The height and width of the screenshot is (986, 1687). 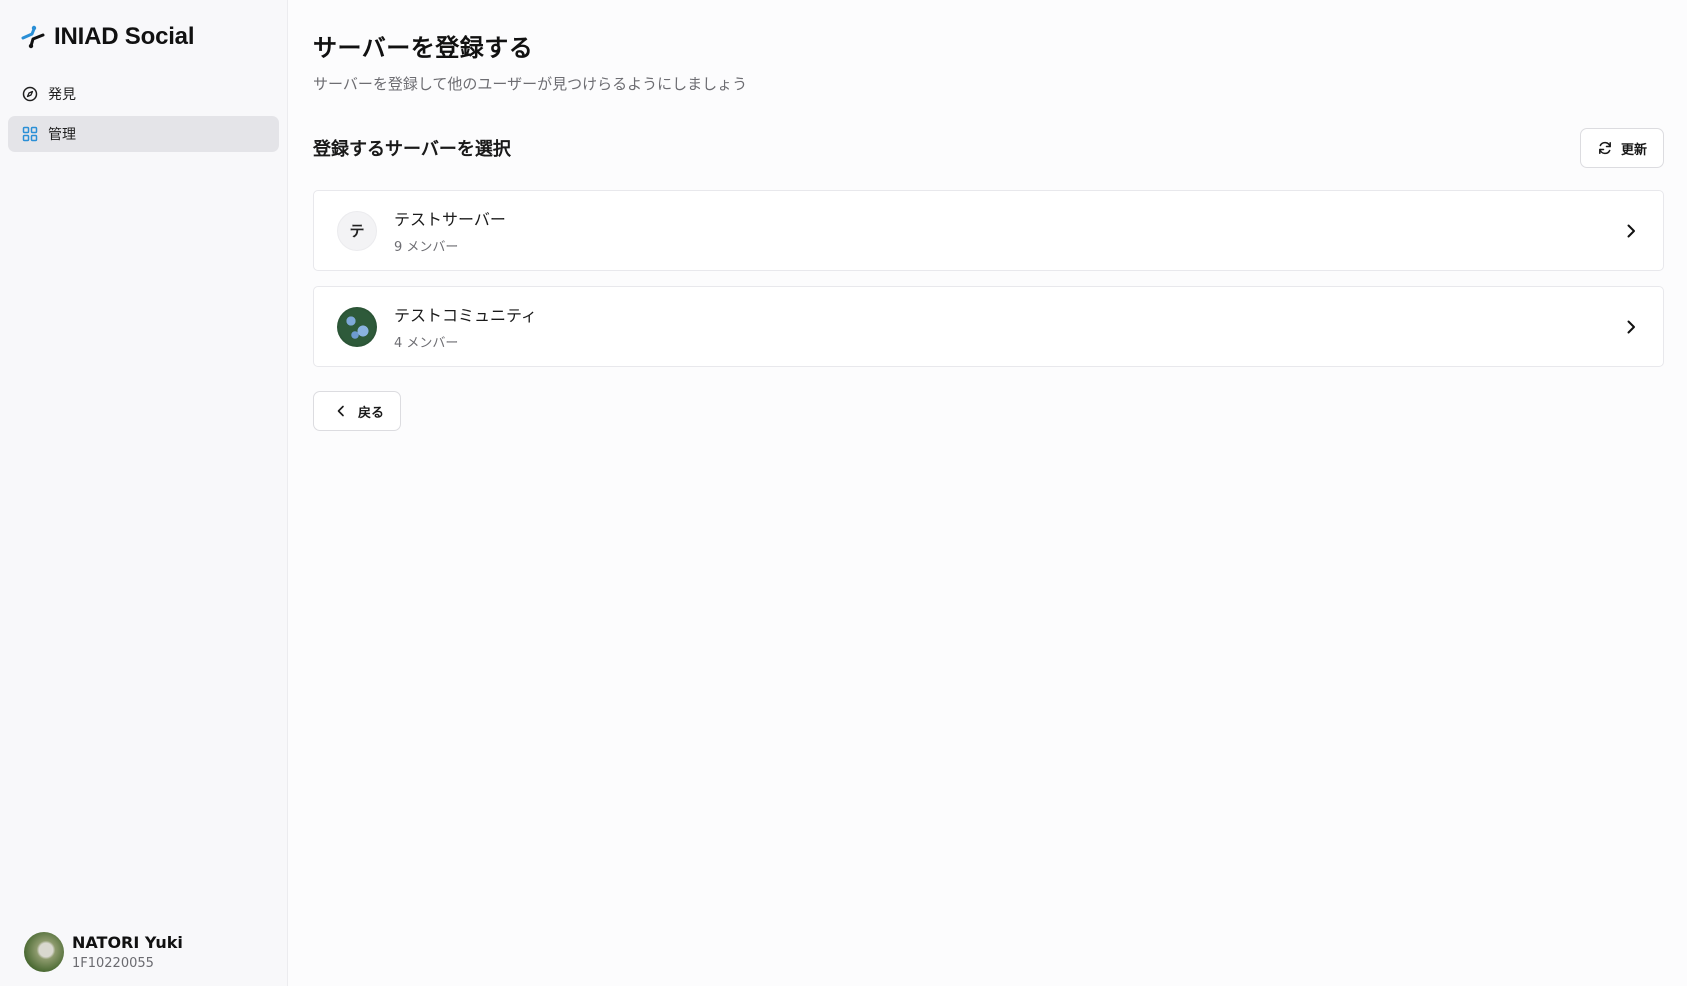 What do you see at coordinates (466, 315) in the screenshot?
I see `server-name: テストコミュニティ` at bounding box center [466, 315].